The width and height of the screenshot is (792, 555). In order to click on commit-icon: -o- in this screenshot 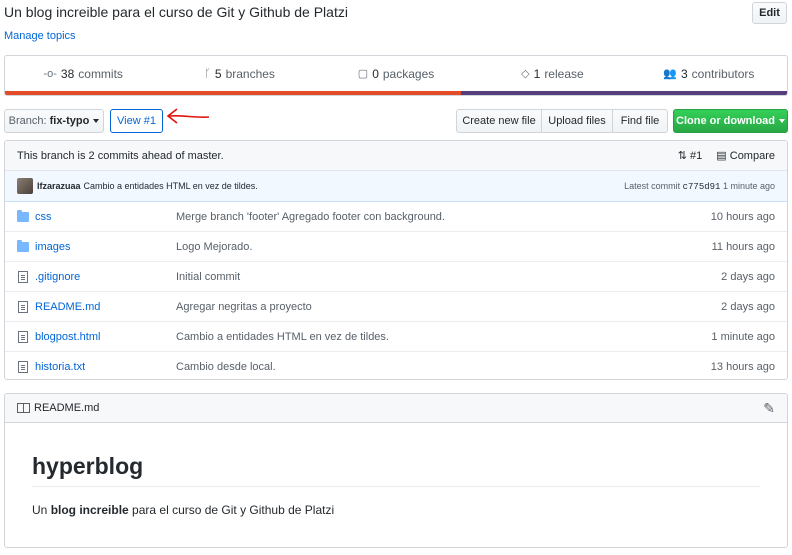, I will do `click(50, 73)`.